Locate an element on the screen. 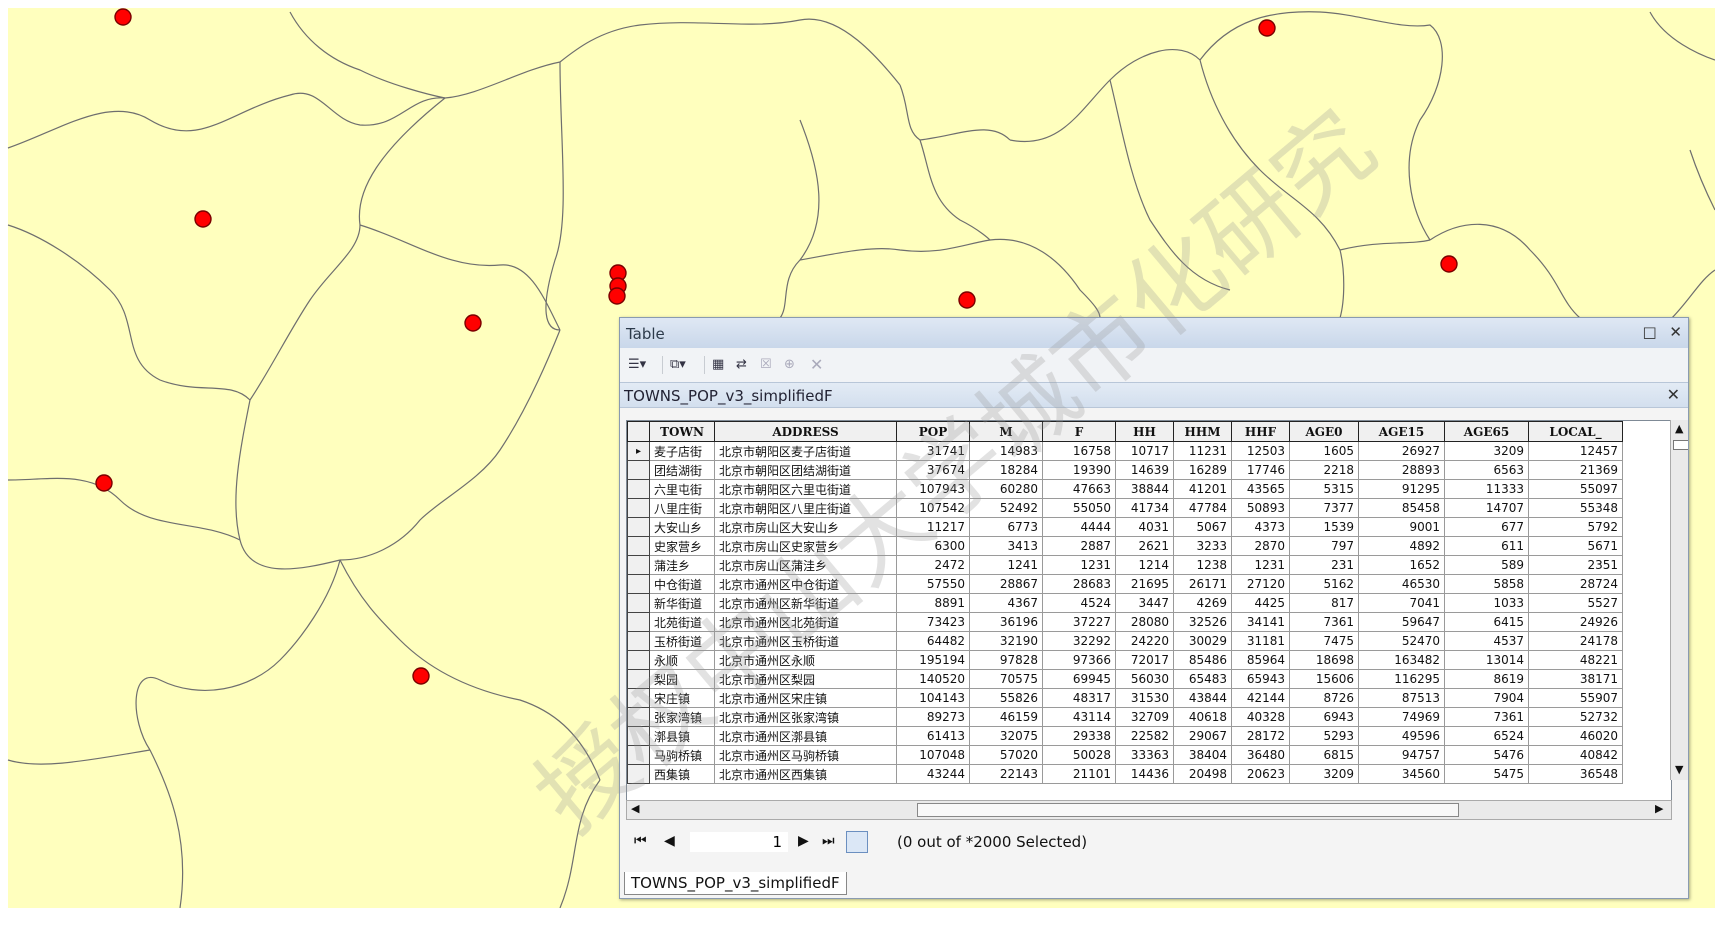 The width and height of the screenshot is (1715, 936). table-cell-age15: 163482 is located at coordinates (1401, 660).